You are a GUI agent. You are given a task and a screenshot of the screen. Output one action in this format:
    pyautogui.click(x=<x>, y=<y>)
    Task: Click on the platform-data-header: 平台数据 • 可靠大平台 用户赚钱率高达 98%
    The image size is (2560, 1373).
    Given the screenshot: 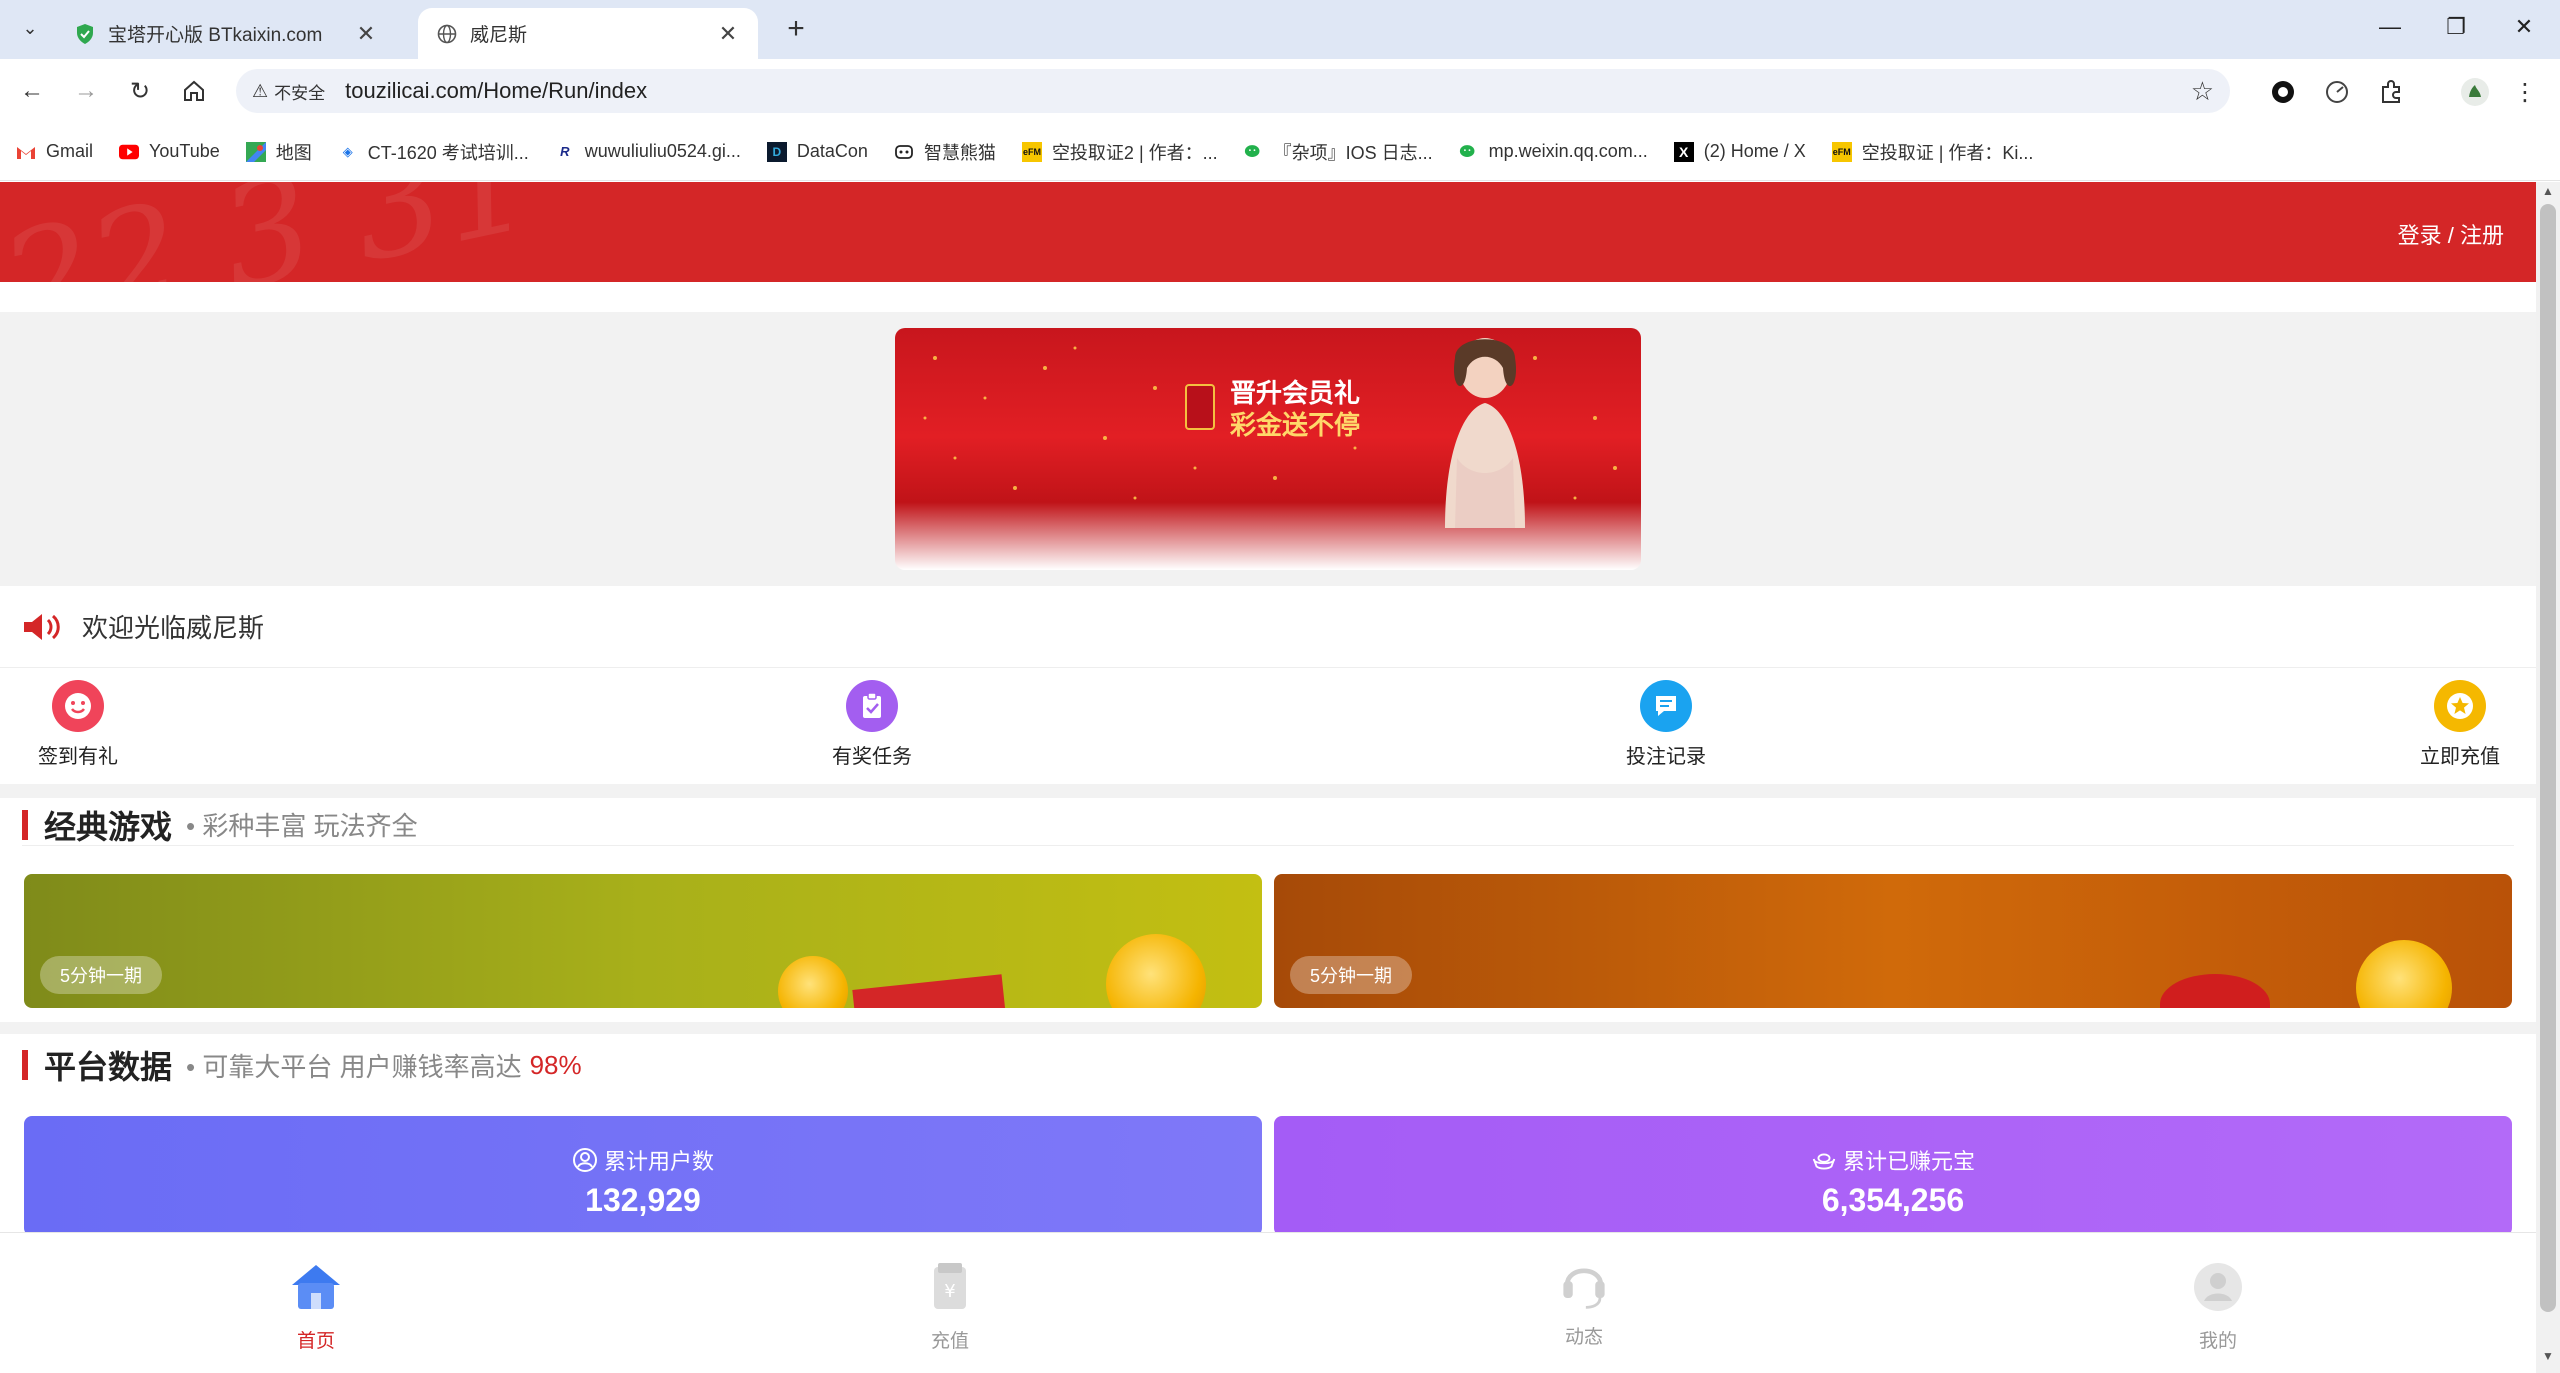 What is the action you would take?
    pyautogui.click(x=1268, y=1065)
    